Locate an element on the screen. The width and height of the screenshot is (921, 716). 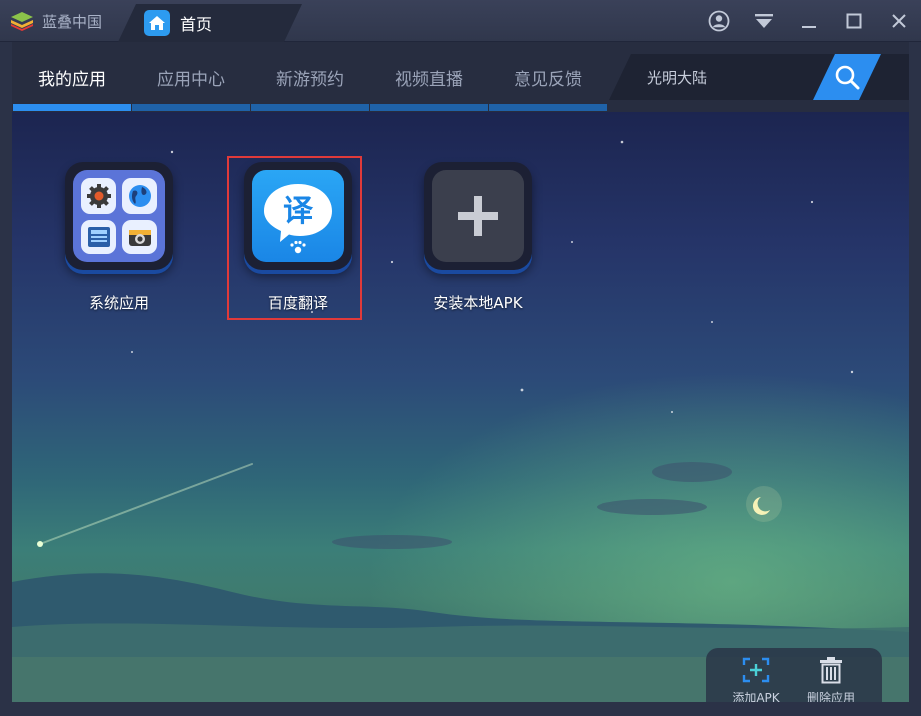
app-label: 系统应用 is located at coordinates (118, 303).